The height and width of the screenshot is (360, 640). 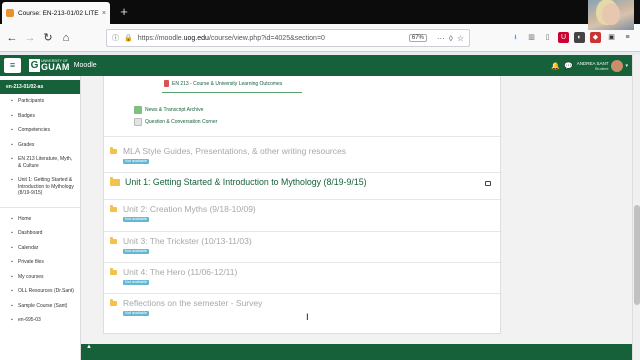 I want to click on drawer-item: ▪ Private files, so click(x=40, y=262).